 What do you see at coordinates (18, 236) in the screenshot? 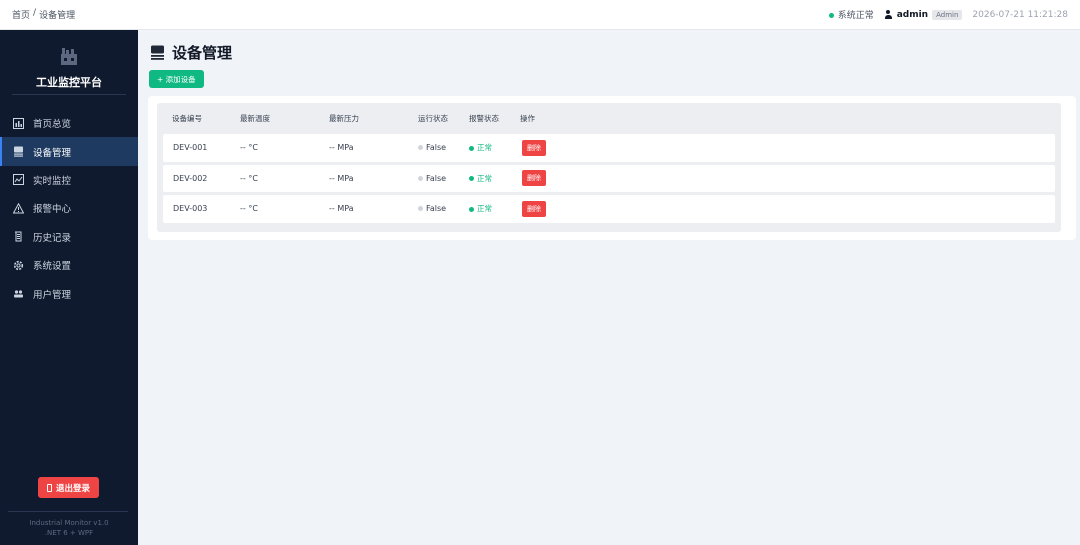
I see `history-icon` at bounding box center [18, 236].